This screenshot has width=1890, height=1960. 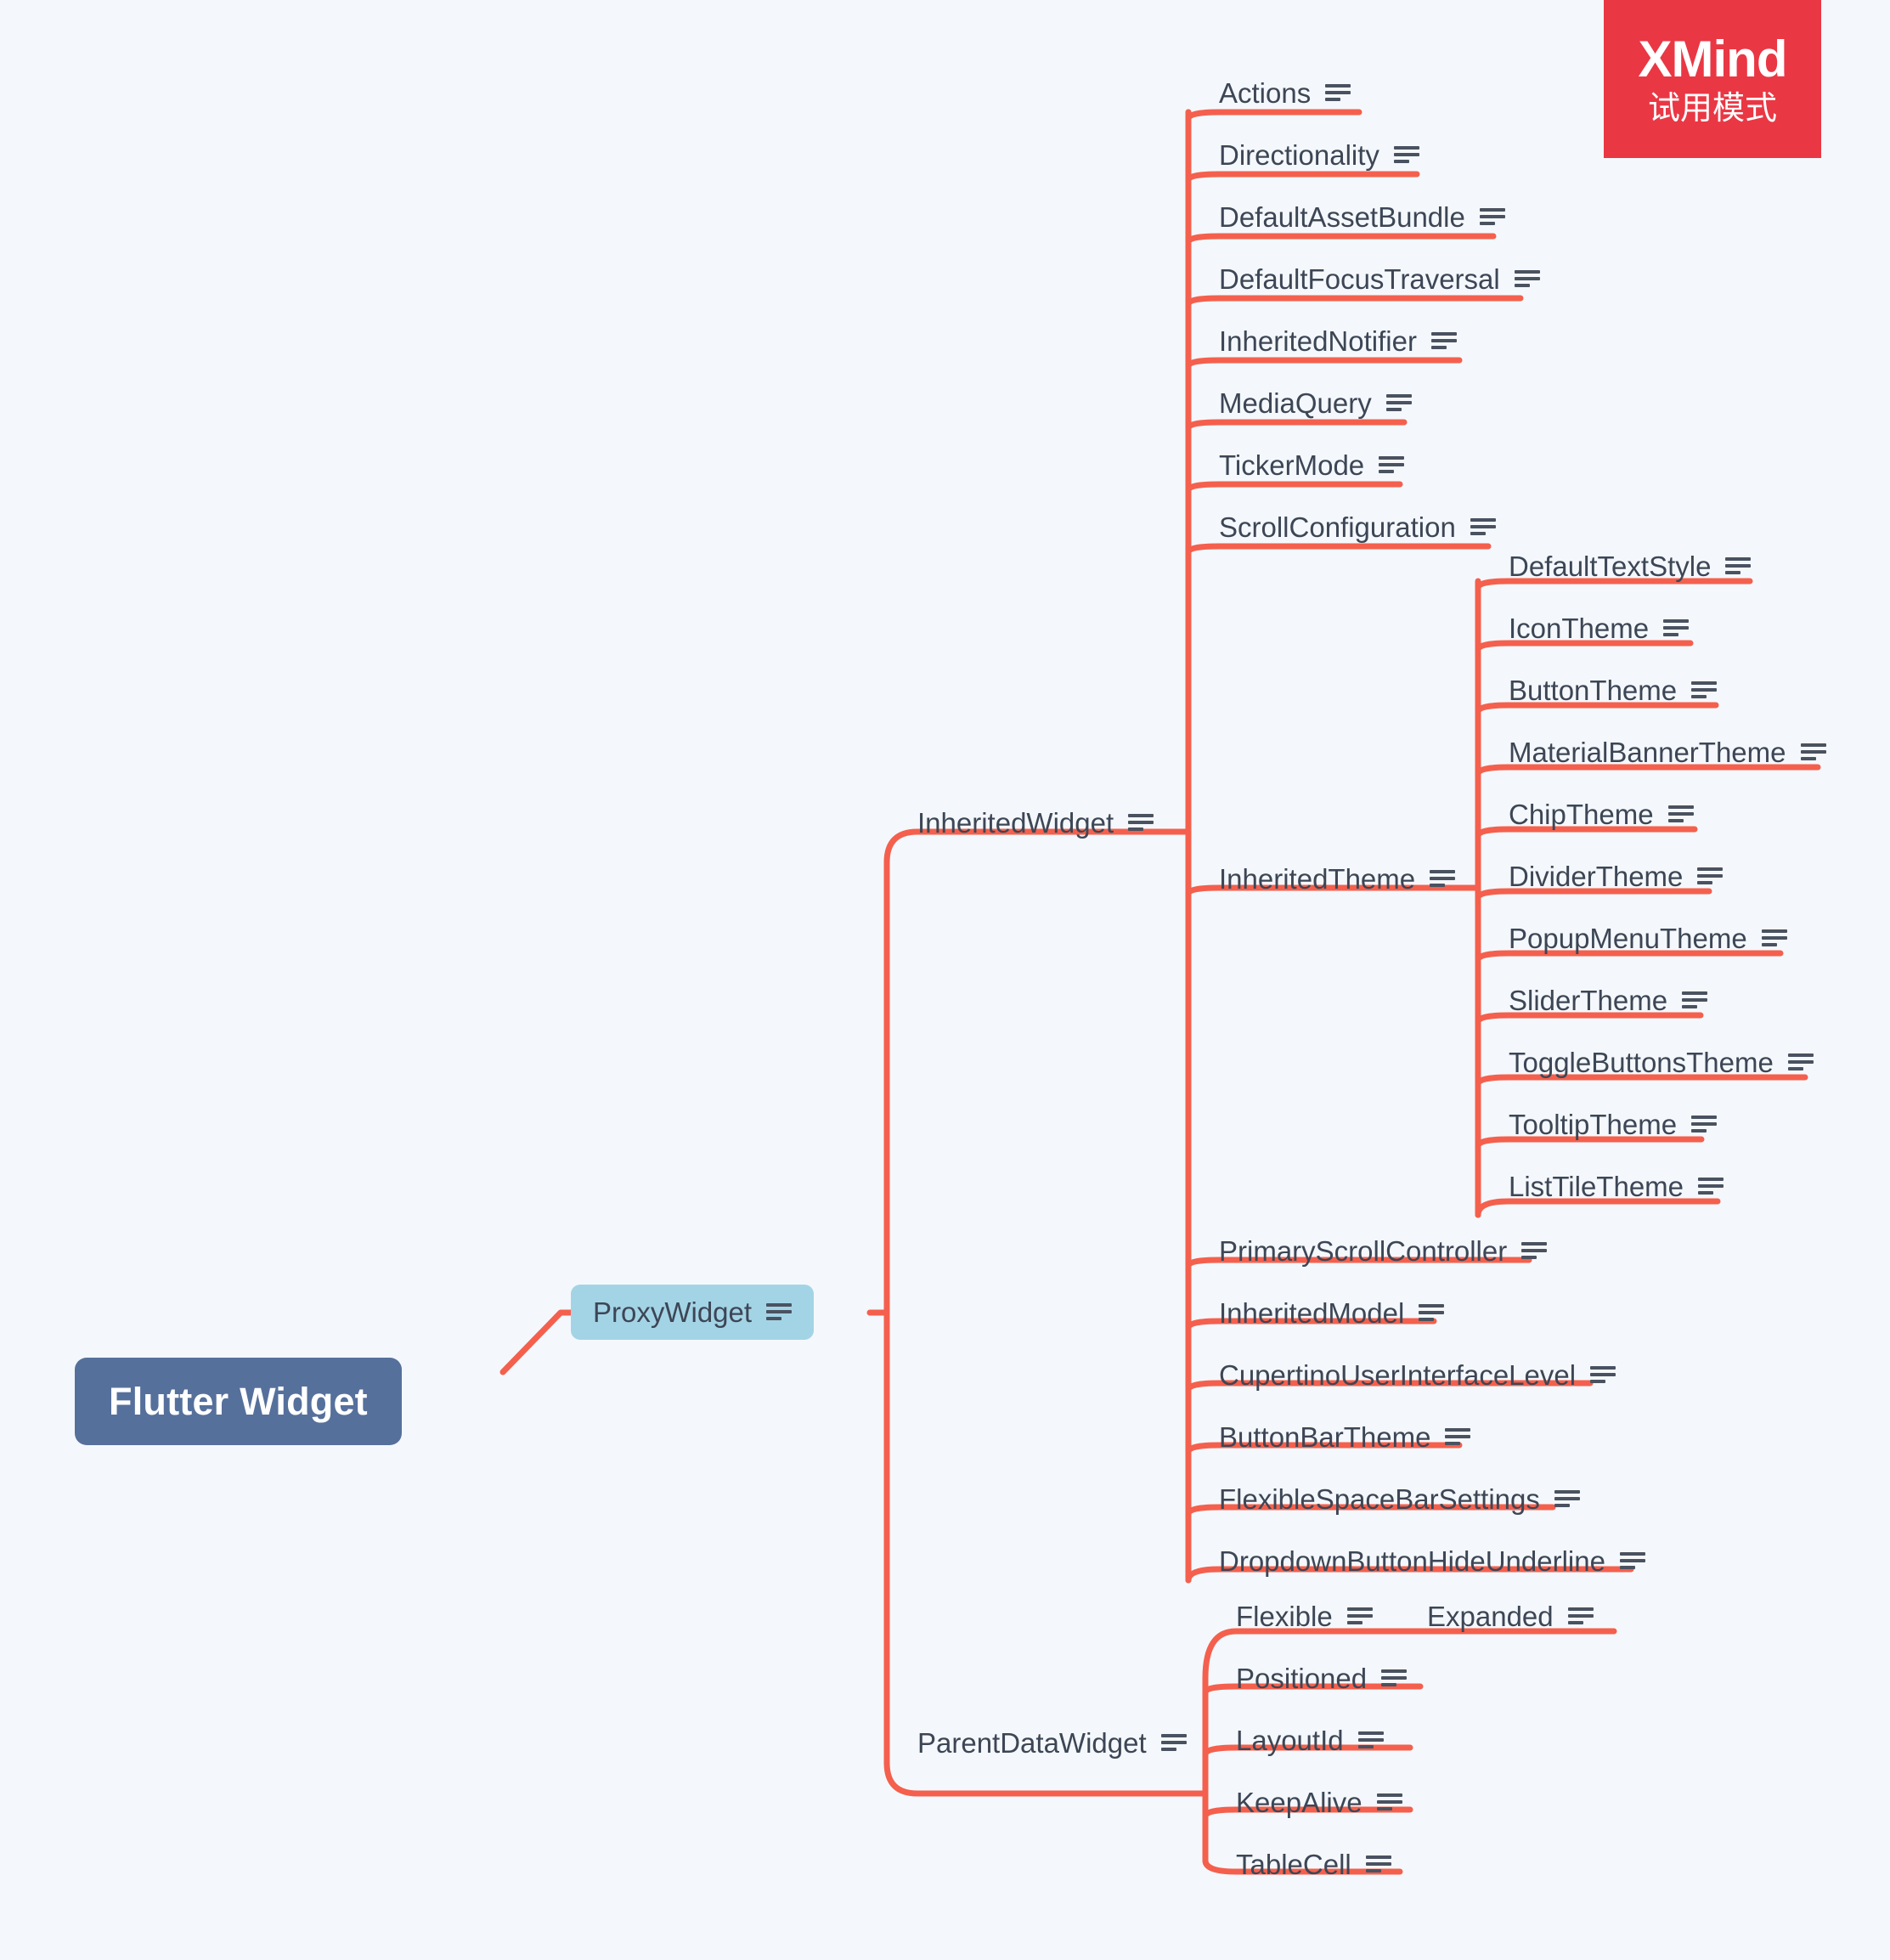 I want to click on node-layoutid-label: LayoutId, so click(x=1290, y=1741).